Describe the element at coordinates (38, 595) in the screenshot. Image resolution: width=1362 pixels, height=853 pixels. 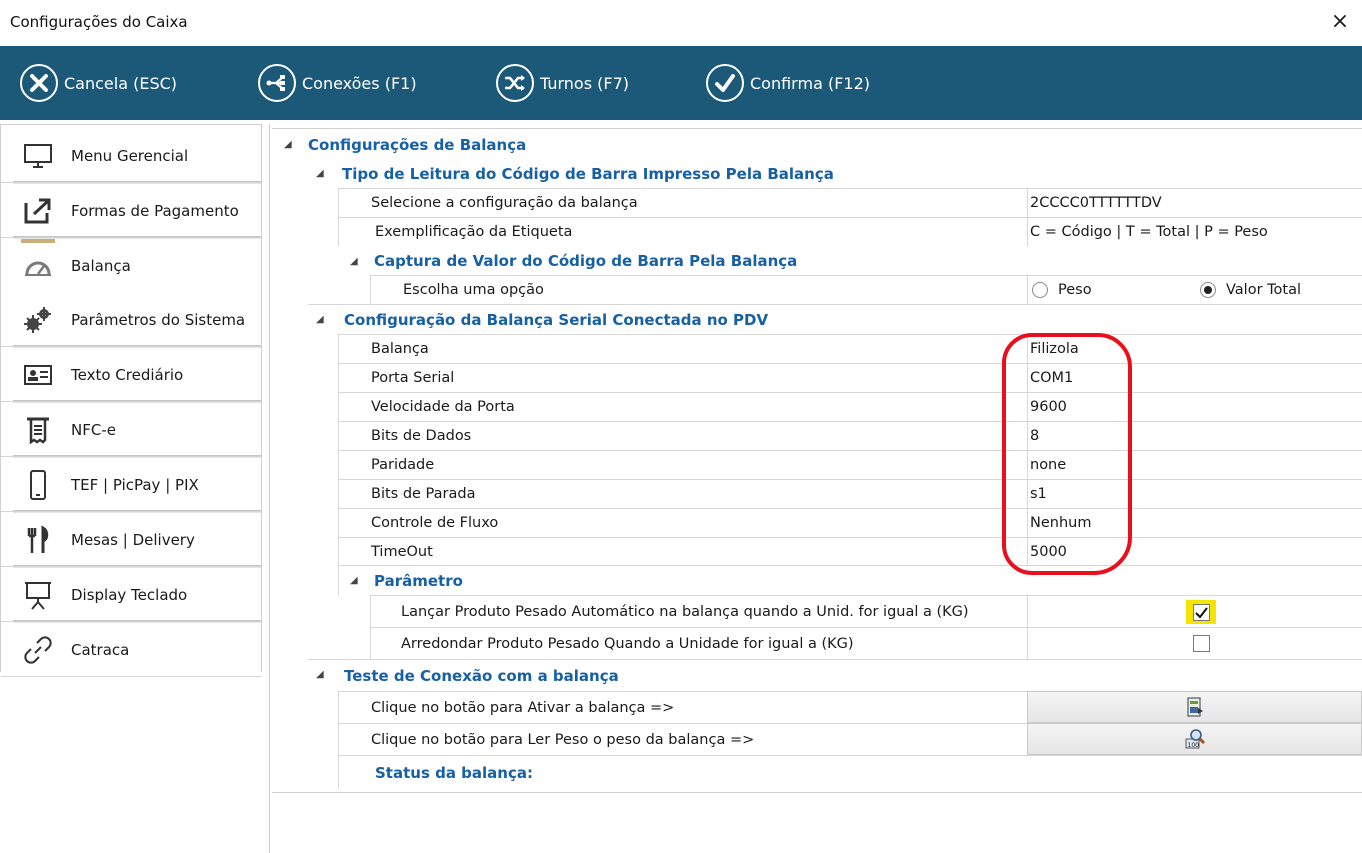
I see `presentation-icon` at that location.